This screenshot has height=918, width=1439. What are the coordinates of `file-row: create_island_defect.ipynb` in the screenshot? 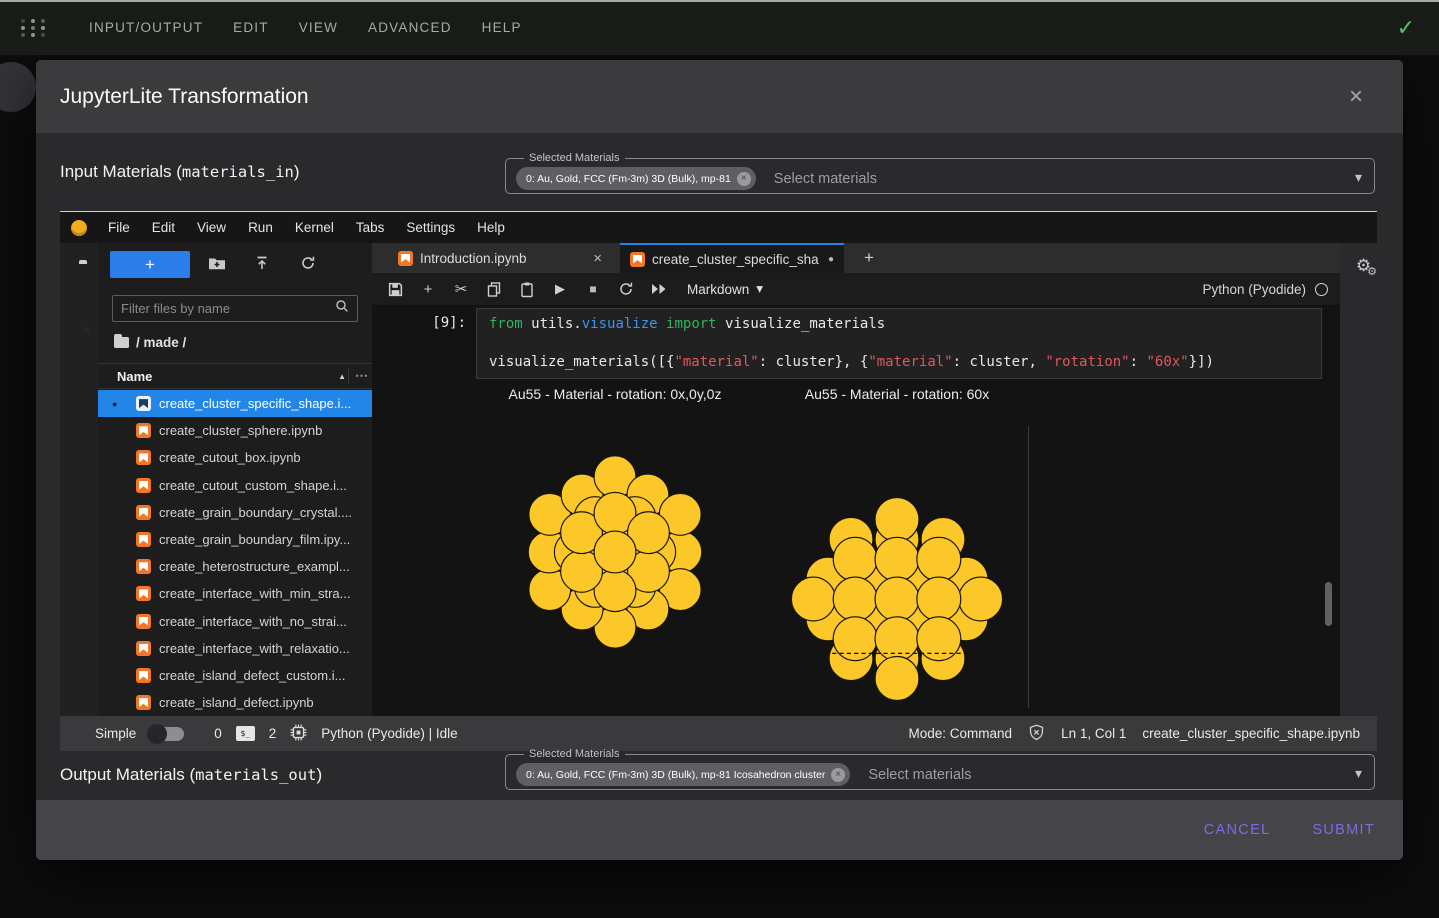 It's located at (235, 702).